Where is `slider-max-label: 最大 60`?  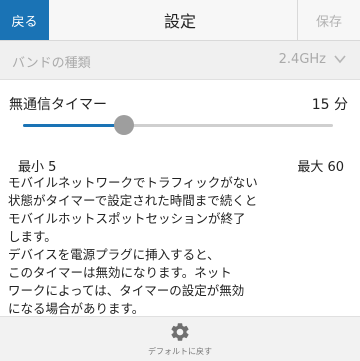 slider-max-label: 最大 60 is located at coordinates (320, 167).